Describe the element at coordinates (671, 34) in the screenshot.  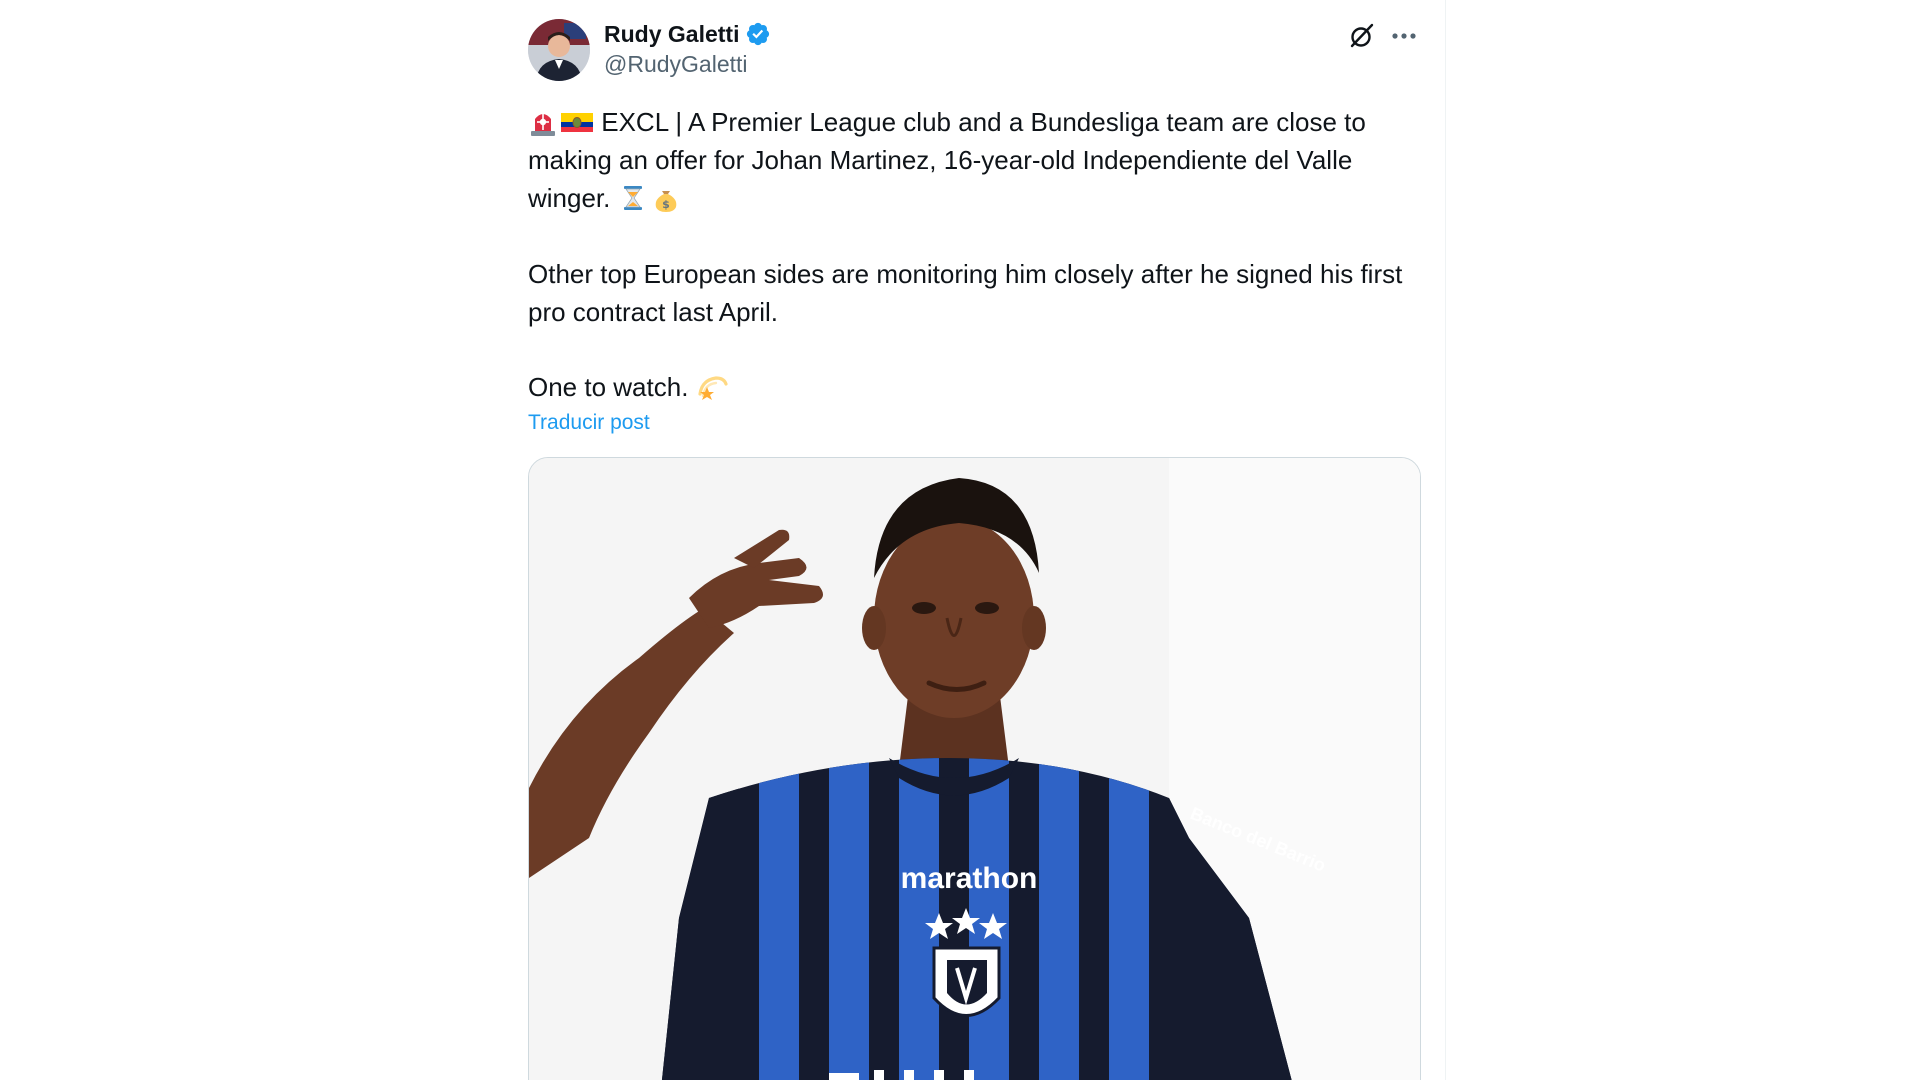
I see `author-name: Rudy Galetti` at that location.